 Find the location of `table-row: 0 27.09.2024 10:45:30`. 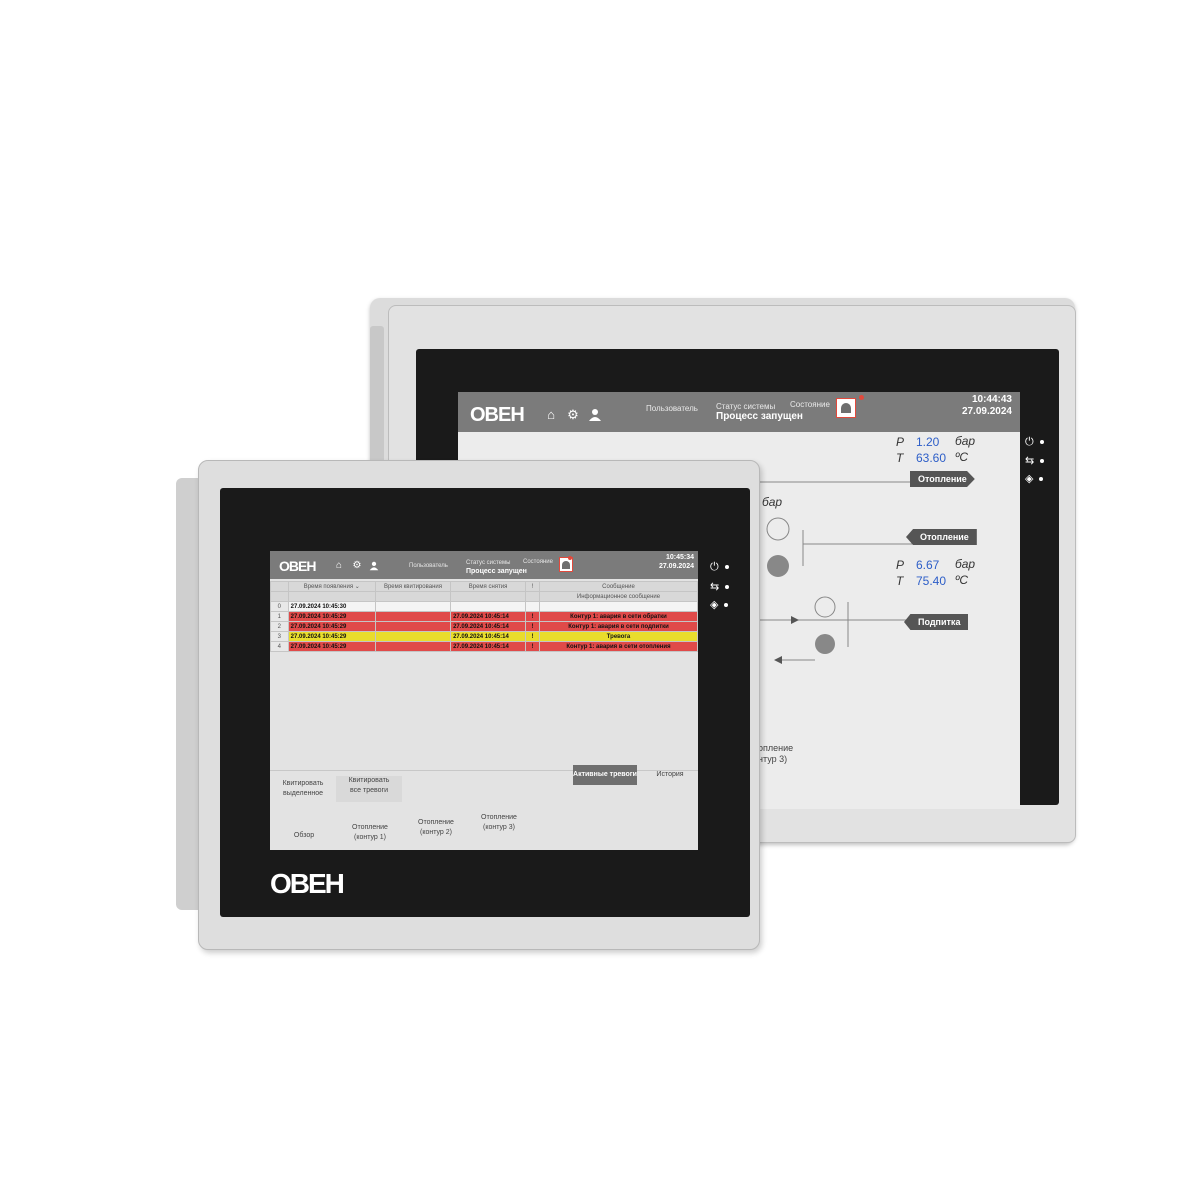

table-row: 0 27.09.2024 10:45:30 is located at coordinates (484, 606).